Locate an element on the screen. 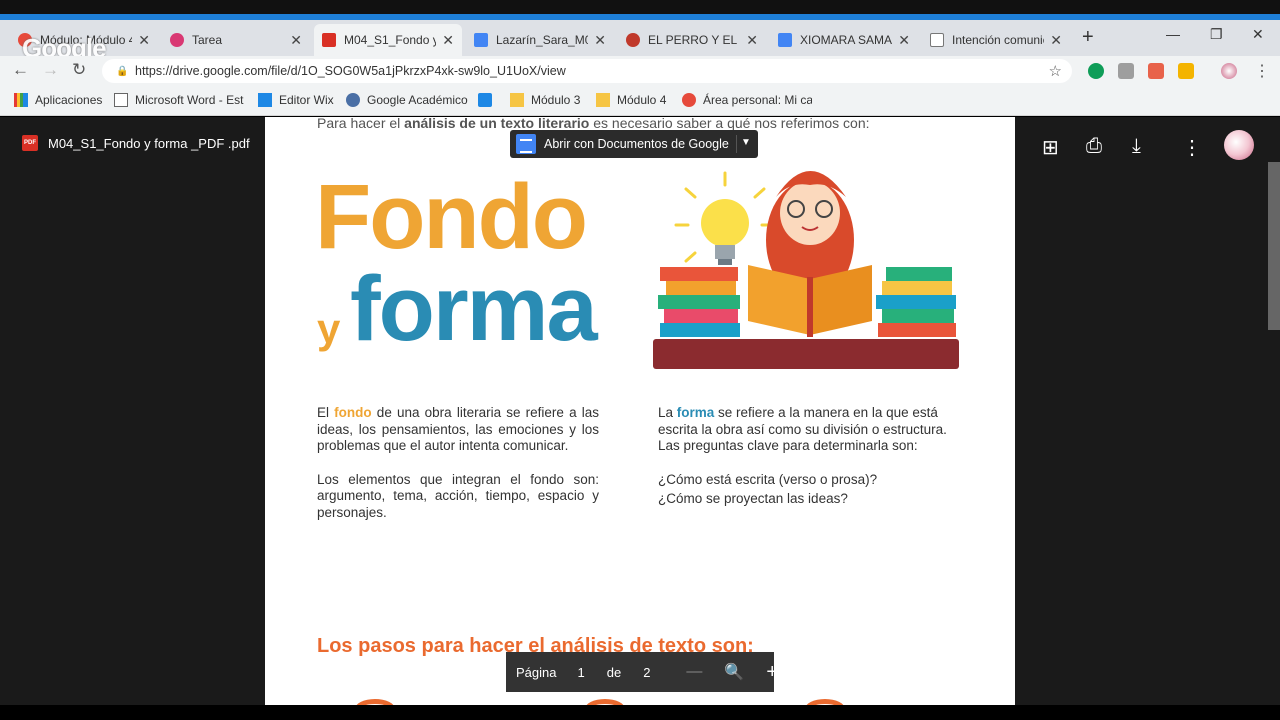  tab-lazarin: Lazarín_Sara_M04 ✕ is located at coordinates (540, 40).